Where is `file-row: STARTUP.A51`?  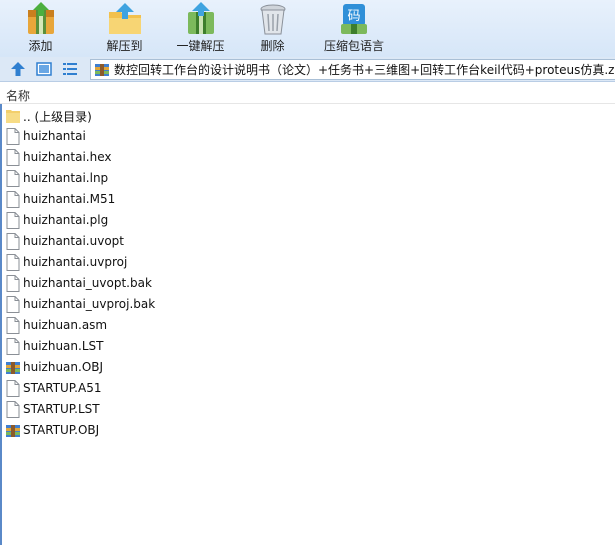
file-row: STARTUP.A51 is located at coordinates (307, 388).